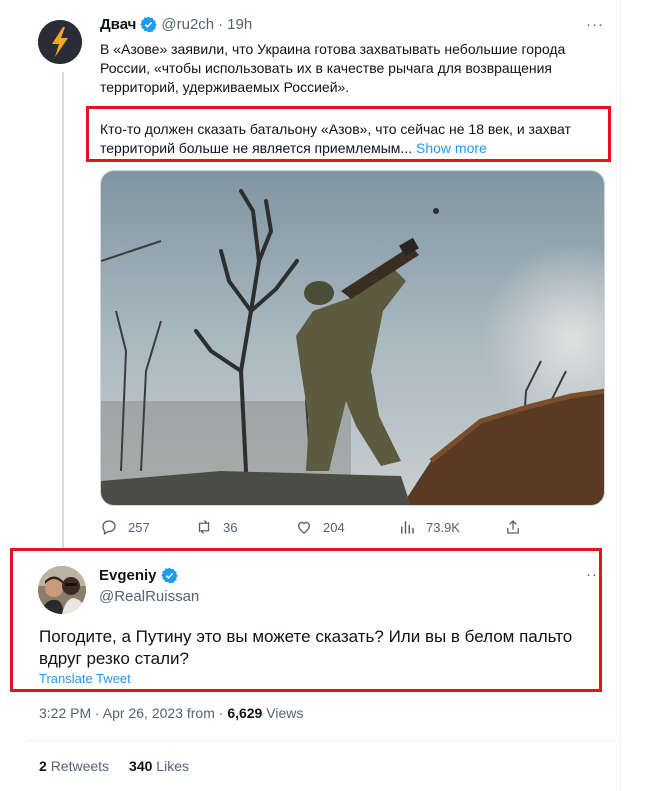 The image size is (658, 791). What do you see at coordinates (114, 766) in the screenshot?
I see `engagement-stats: 2 Retweets 340 Likes` at bounding box center [114, 766].